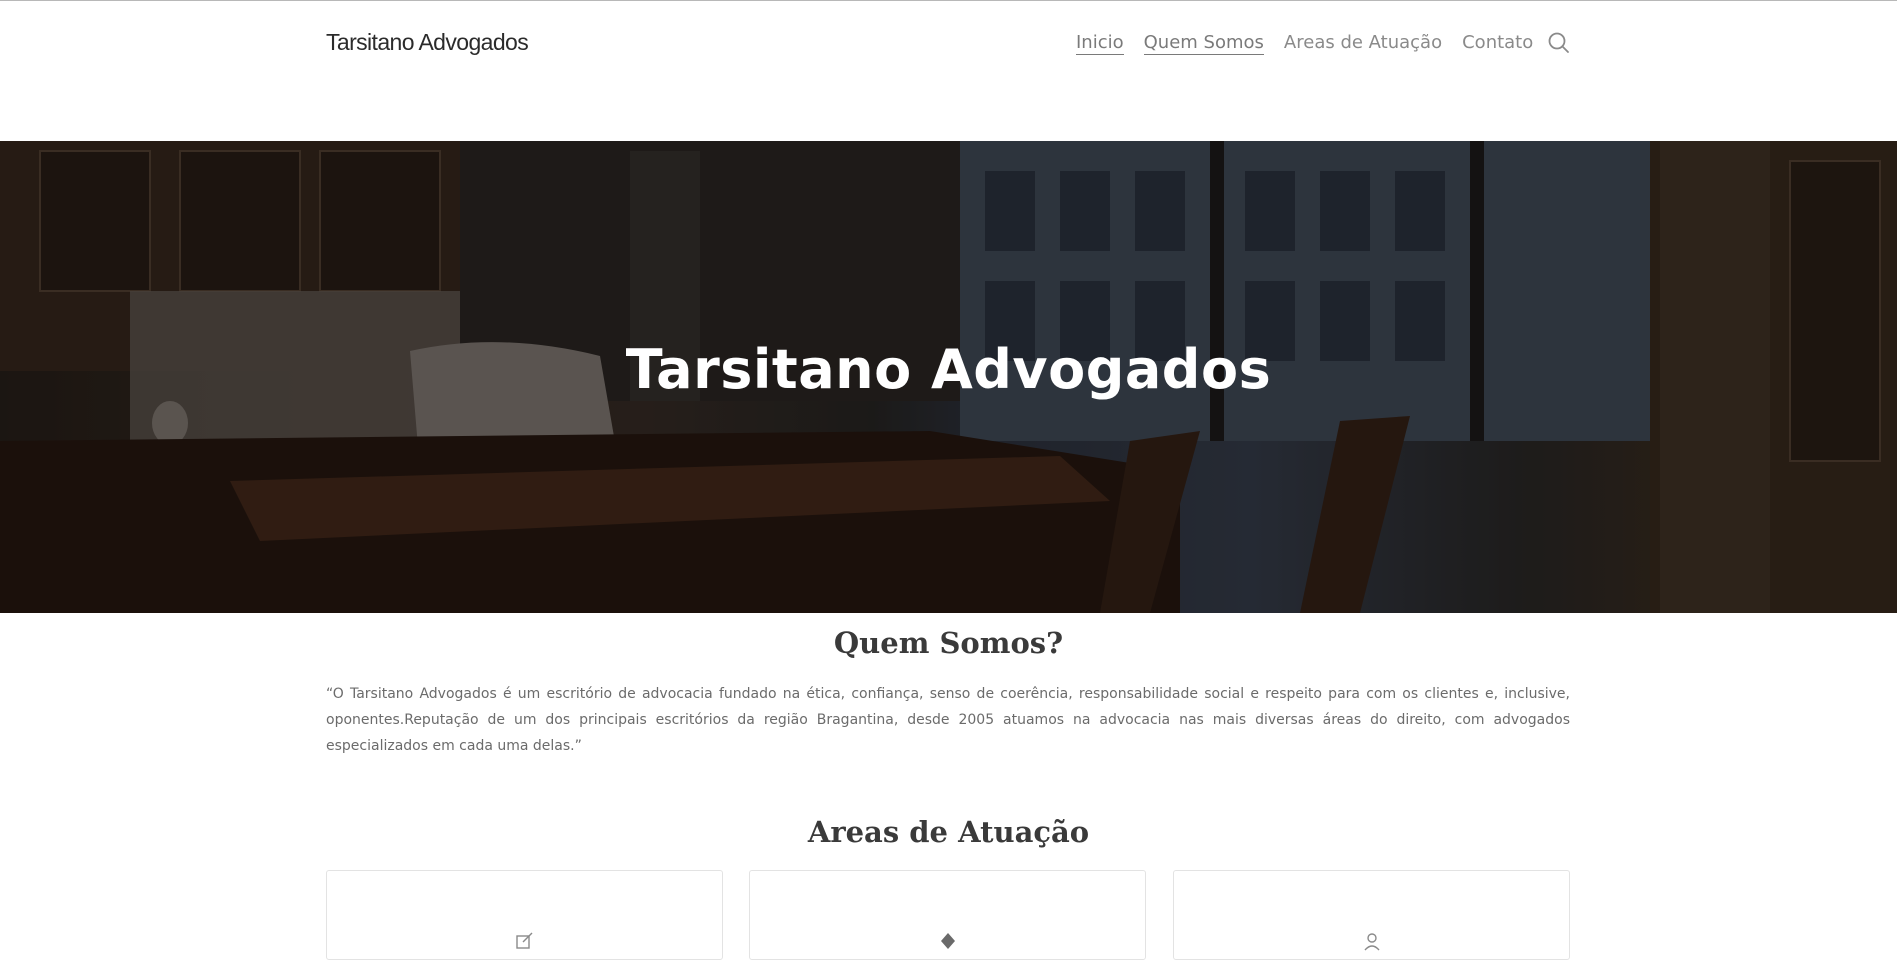 Image resolution: width=1897 pixels, height=960 pixels. Describe the element at coordinates (1372, 941) in the screenshot. I see `user-icon` at that location.